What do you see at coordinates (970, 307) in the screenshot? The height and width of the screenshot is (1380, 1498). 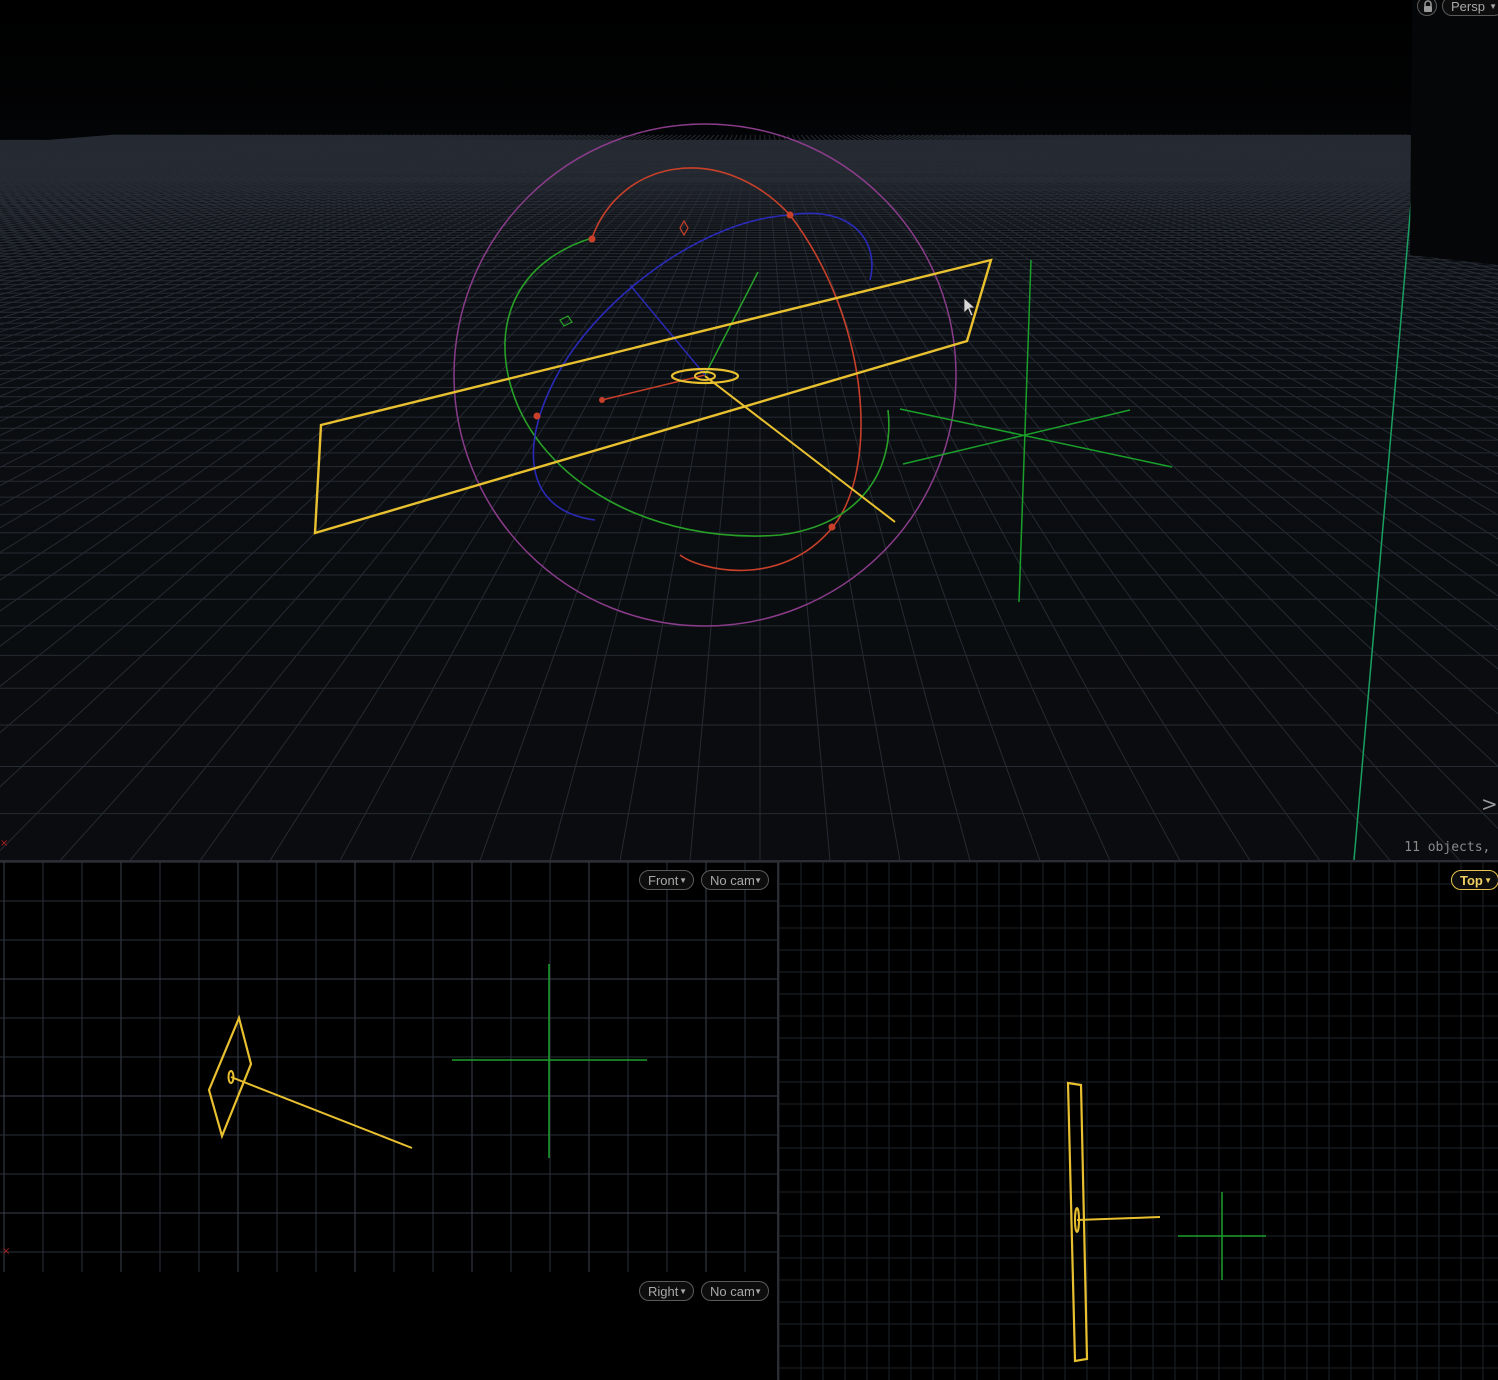 I see `mouse-pointer-icon` at bounding box center [970, 307].